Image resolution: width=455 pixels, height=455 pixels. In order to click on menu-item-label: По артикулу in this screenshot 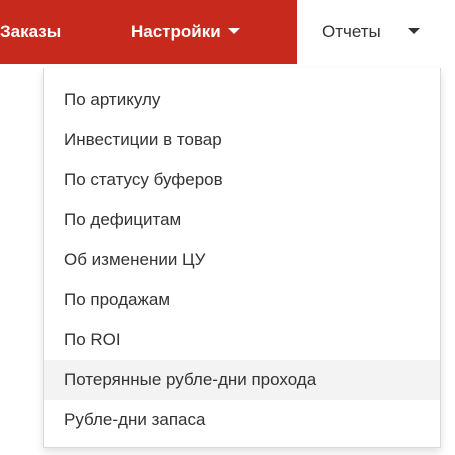, I will do `click(112, 99)`.